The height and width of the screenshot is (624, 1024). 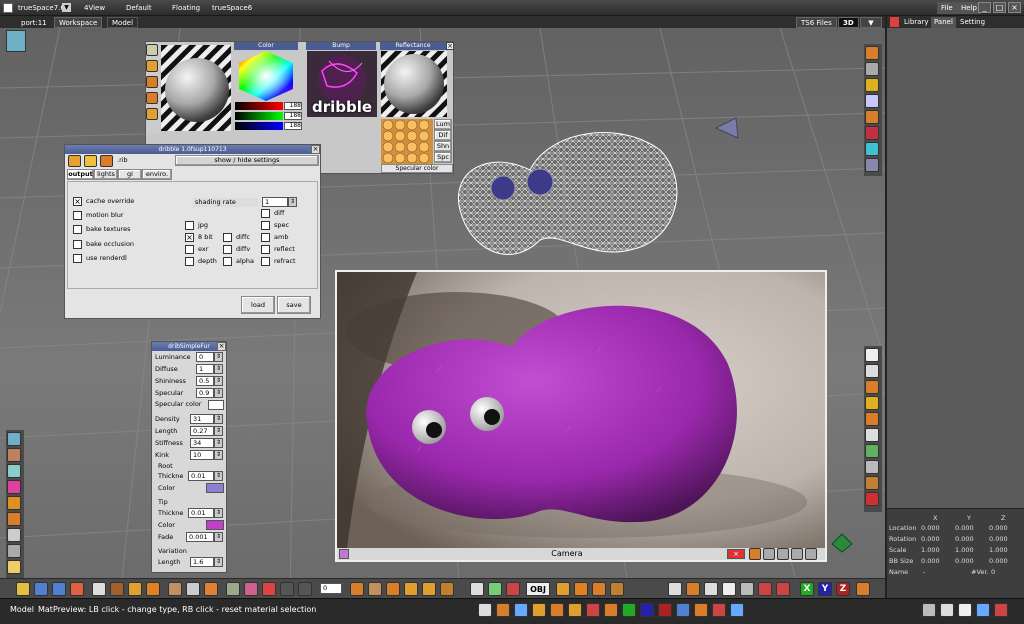 I want to click on load-button: load, so click(x=258, y=305).